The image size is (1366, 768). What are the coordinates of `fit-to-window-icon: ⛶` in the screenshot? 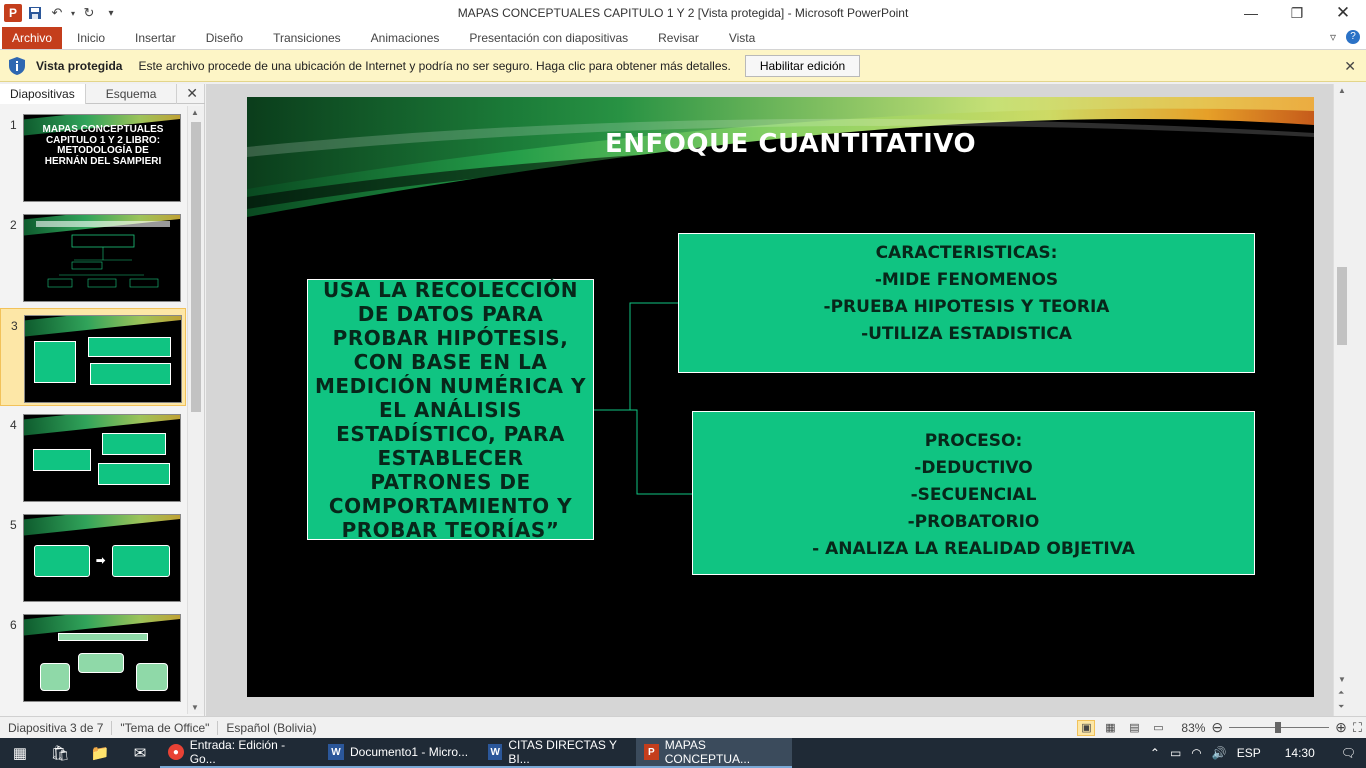 It's located at (1357, 728).